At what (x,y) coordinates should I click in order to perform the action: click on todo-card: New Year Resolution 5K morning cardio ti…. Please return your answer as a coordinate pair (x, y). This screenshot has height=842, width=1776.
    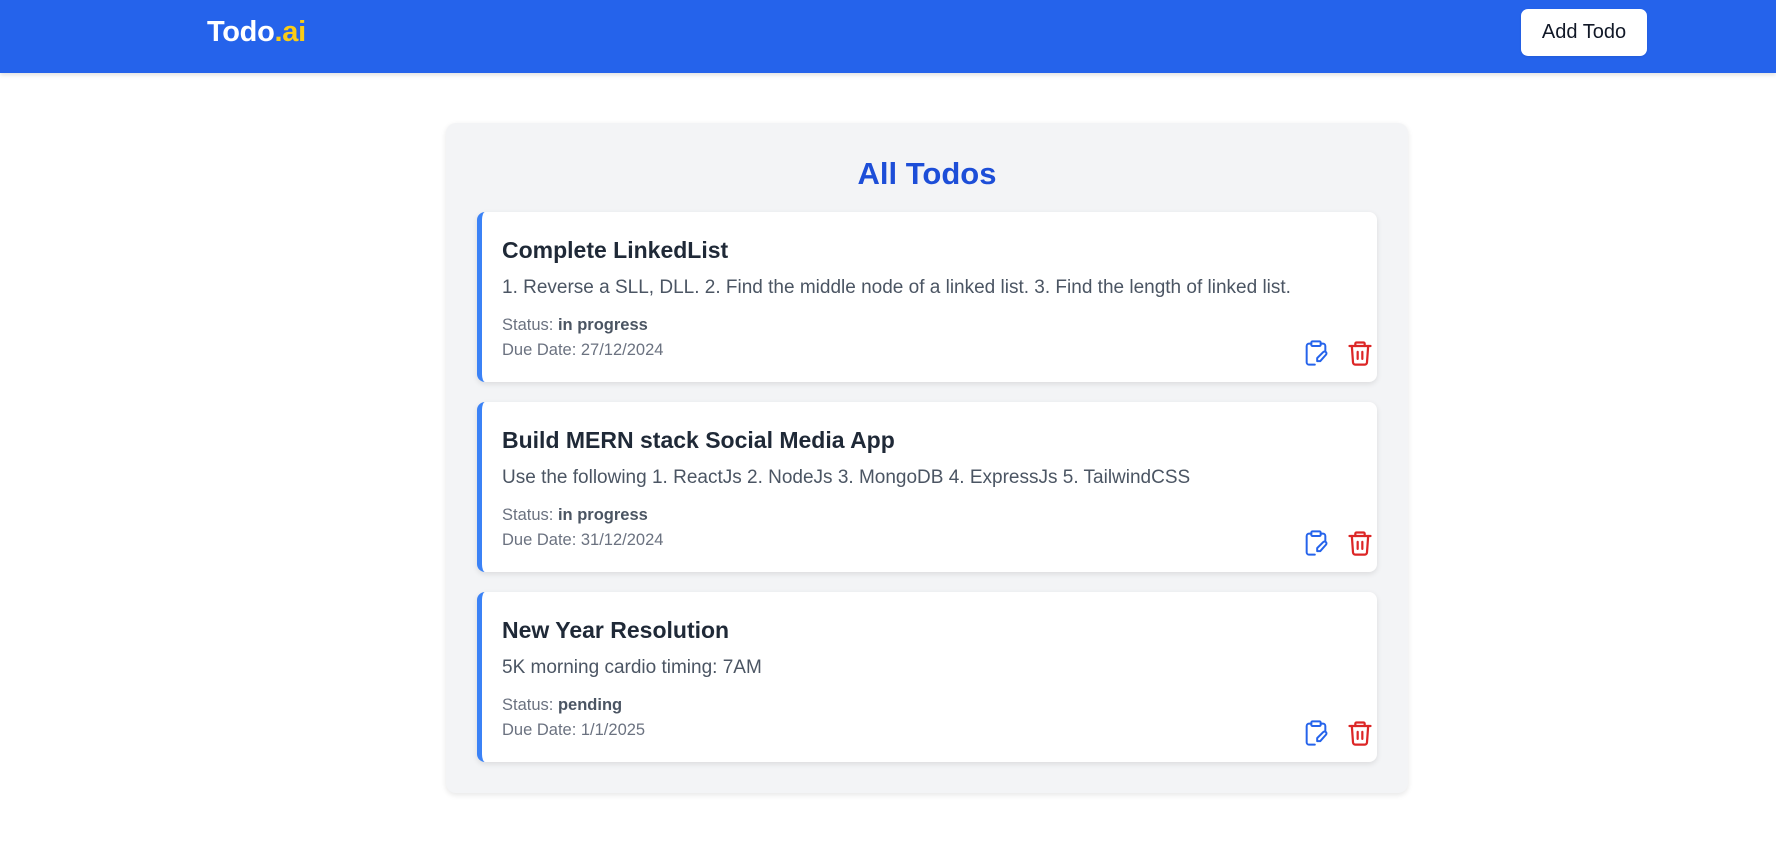
    Looking at the image, I should click on (927, 677).